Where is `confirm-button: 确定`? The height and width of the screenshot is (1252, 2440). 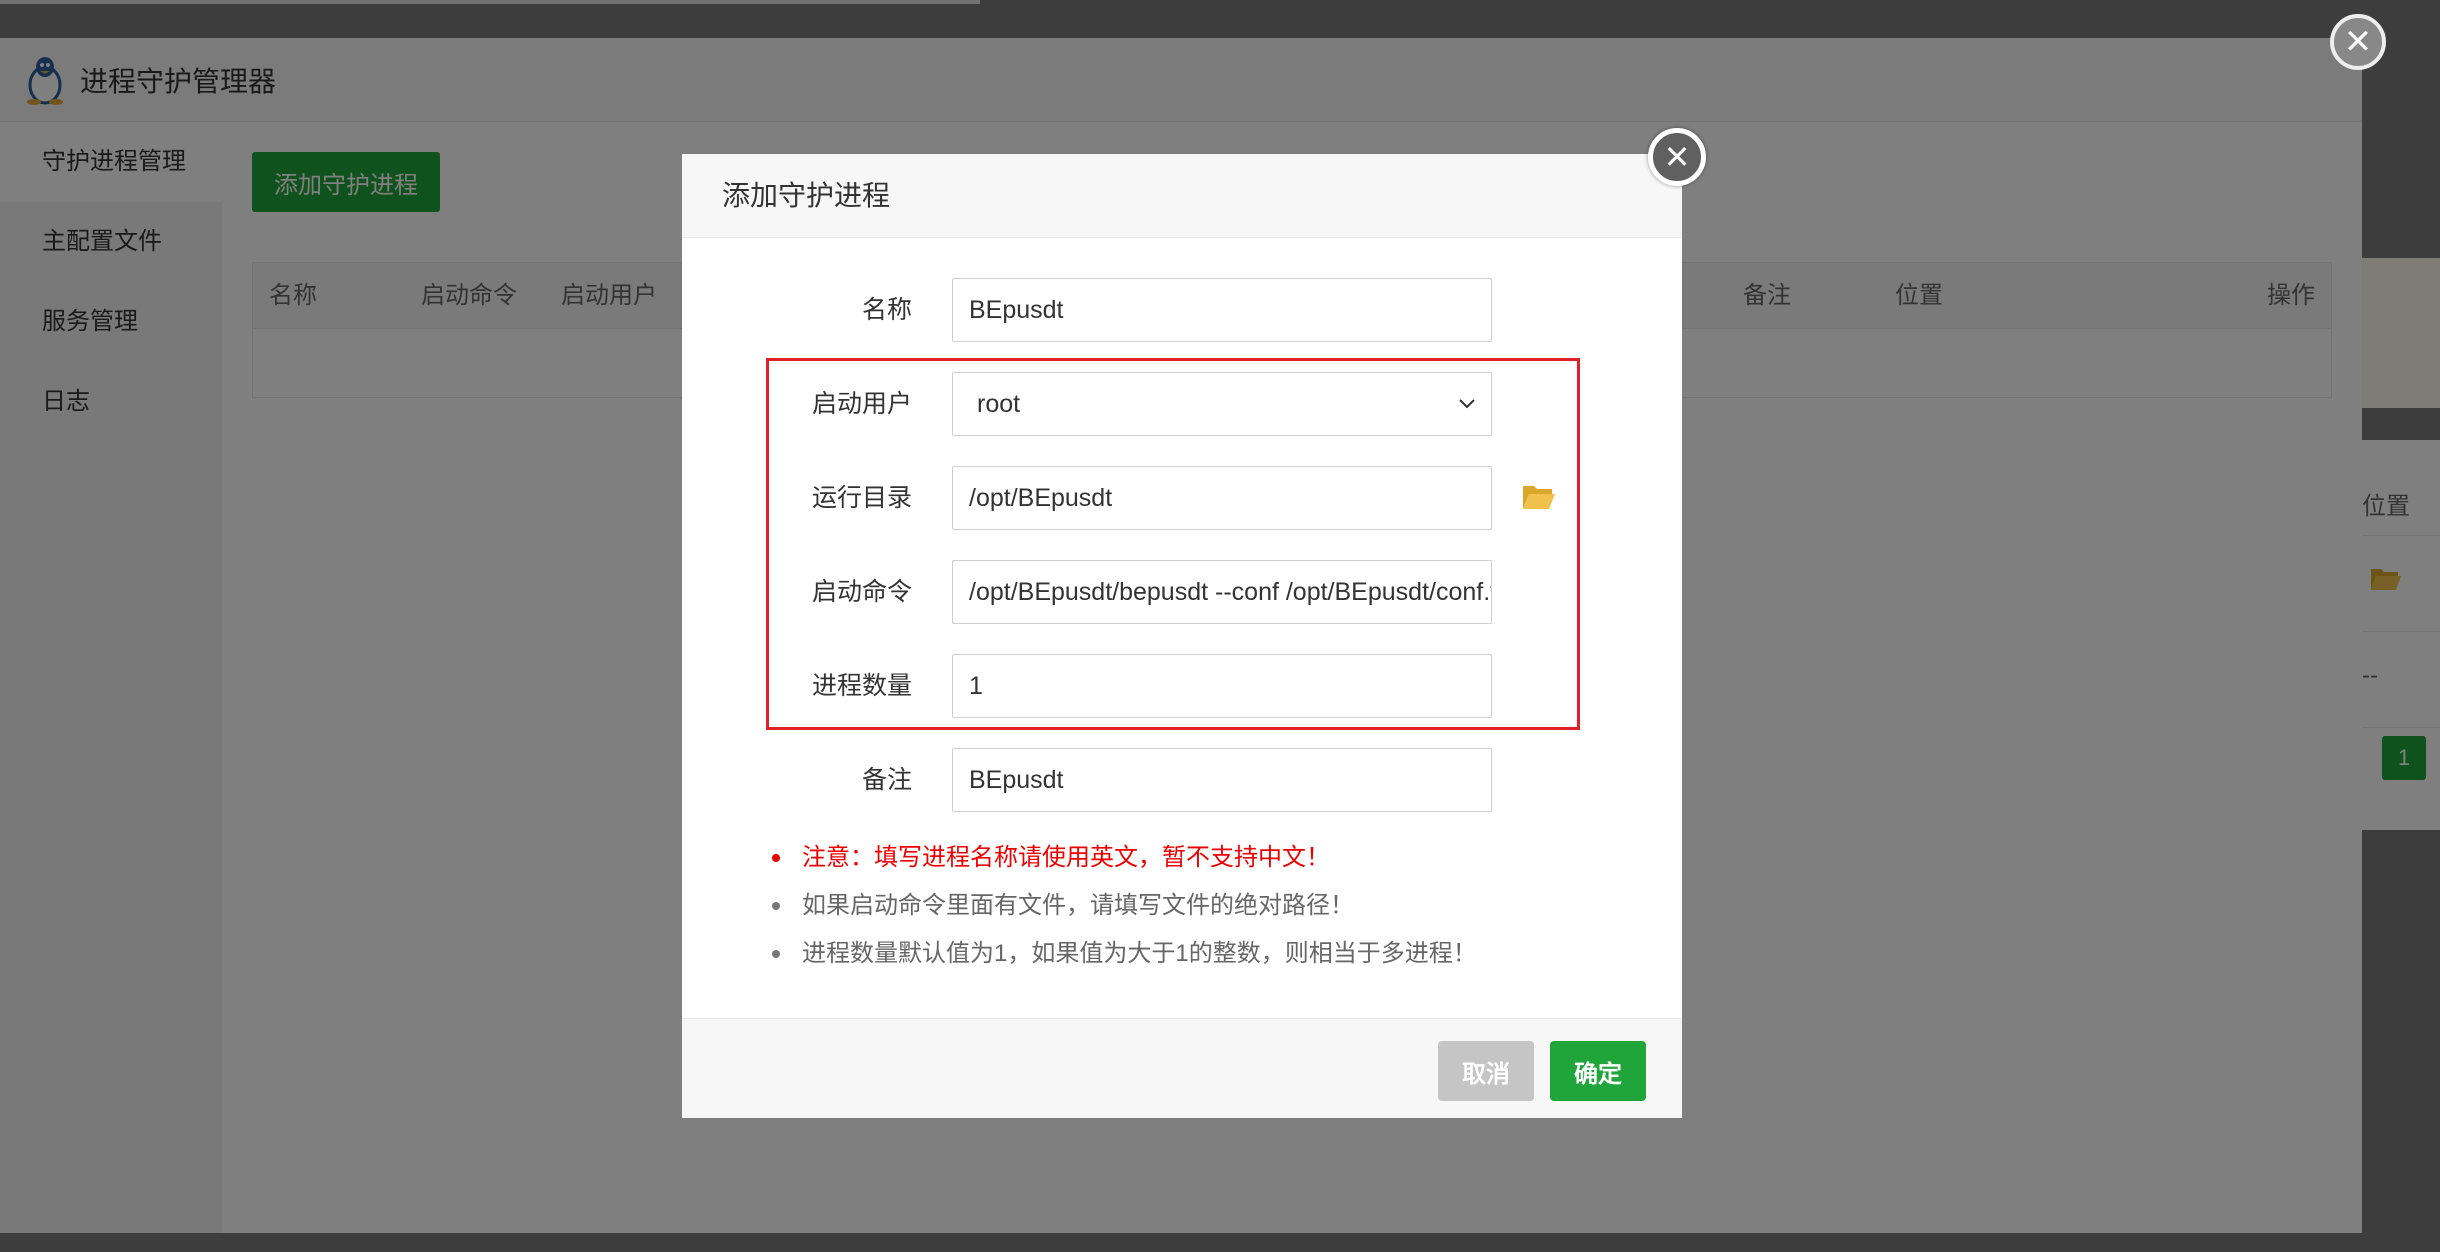
confirm-button: 确定 is located at coordinates (1598, 1071).